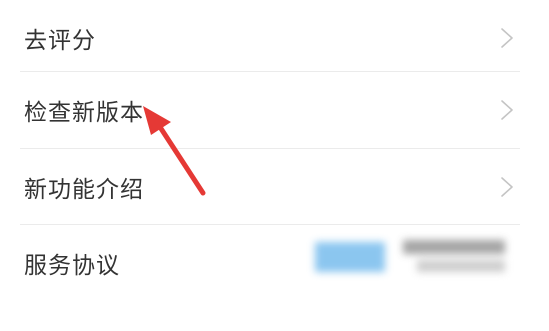 This screenshot has width=549, height=331. What do you see at coordinates (60, 41) in the screenshot?
I see `settings-row-label: 去评分` at bounding box center [60, 41].